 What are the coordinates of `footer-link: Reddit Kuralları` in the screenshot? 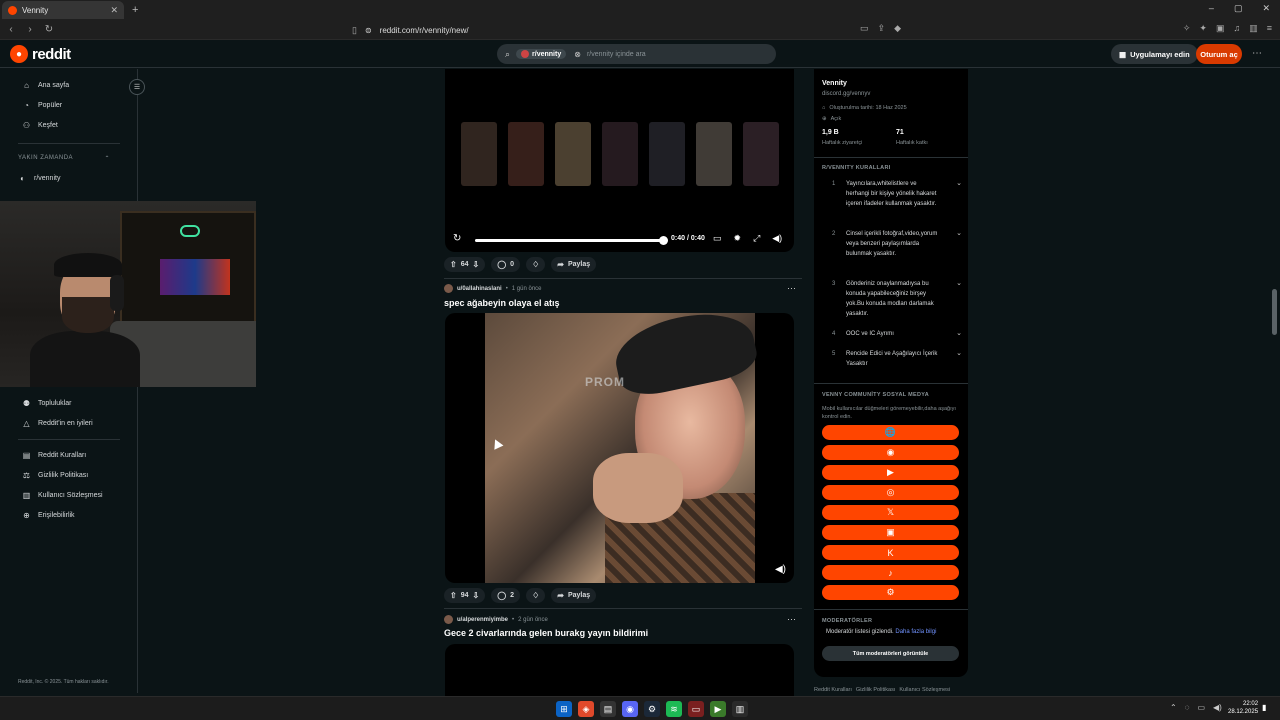 It's located at (833, 690).